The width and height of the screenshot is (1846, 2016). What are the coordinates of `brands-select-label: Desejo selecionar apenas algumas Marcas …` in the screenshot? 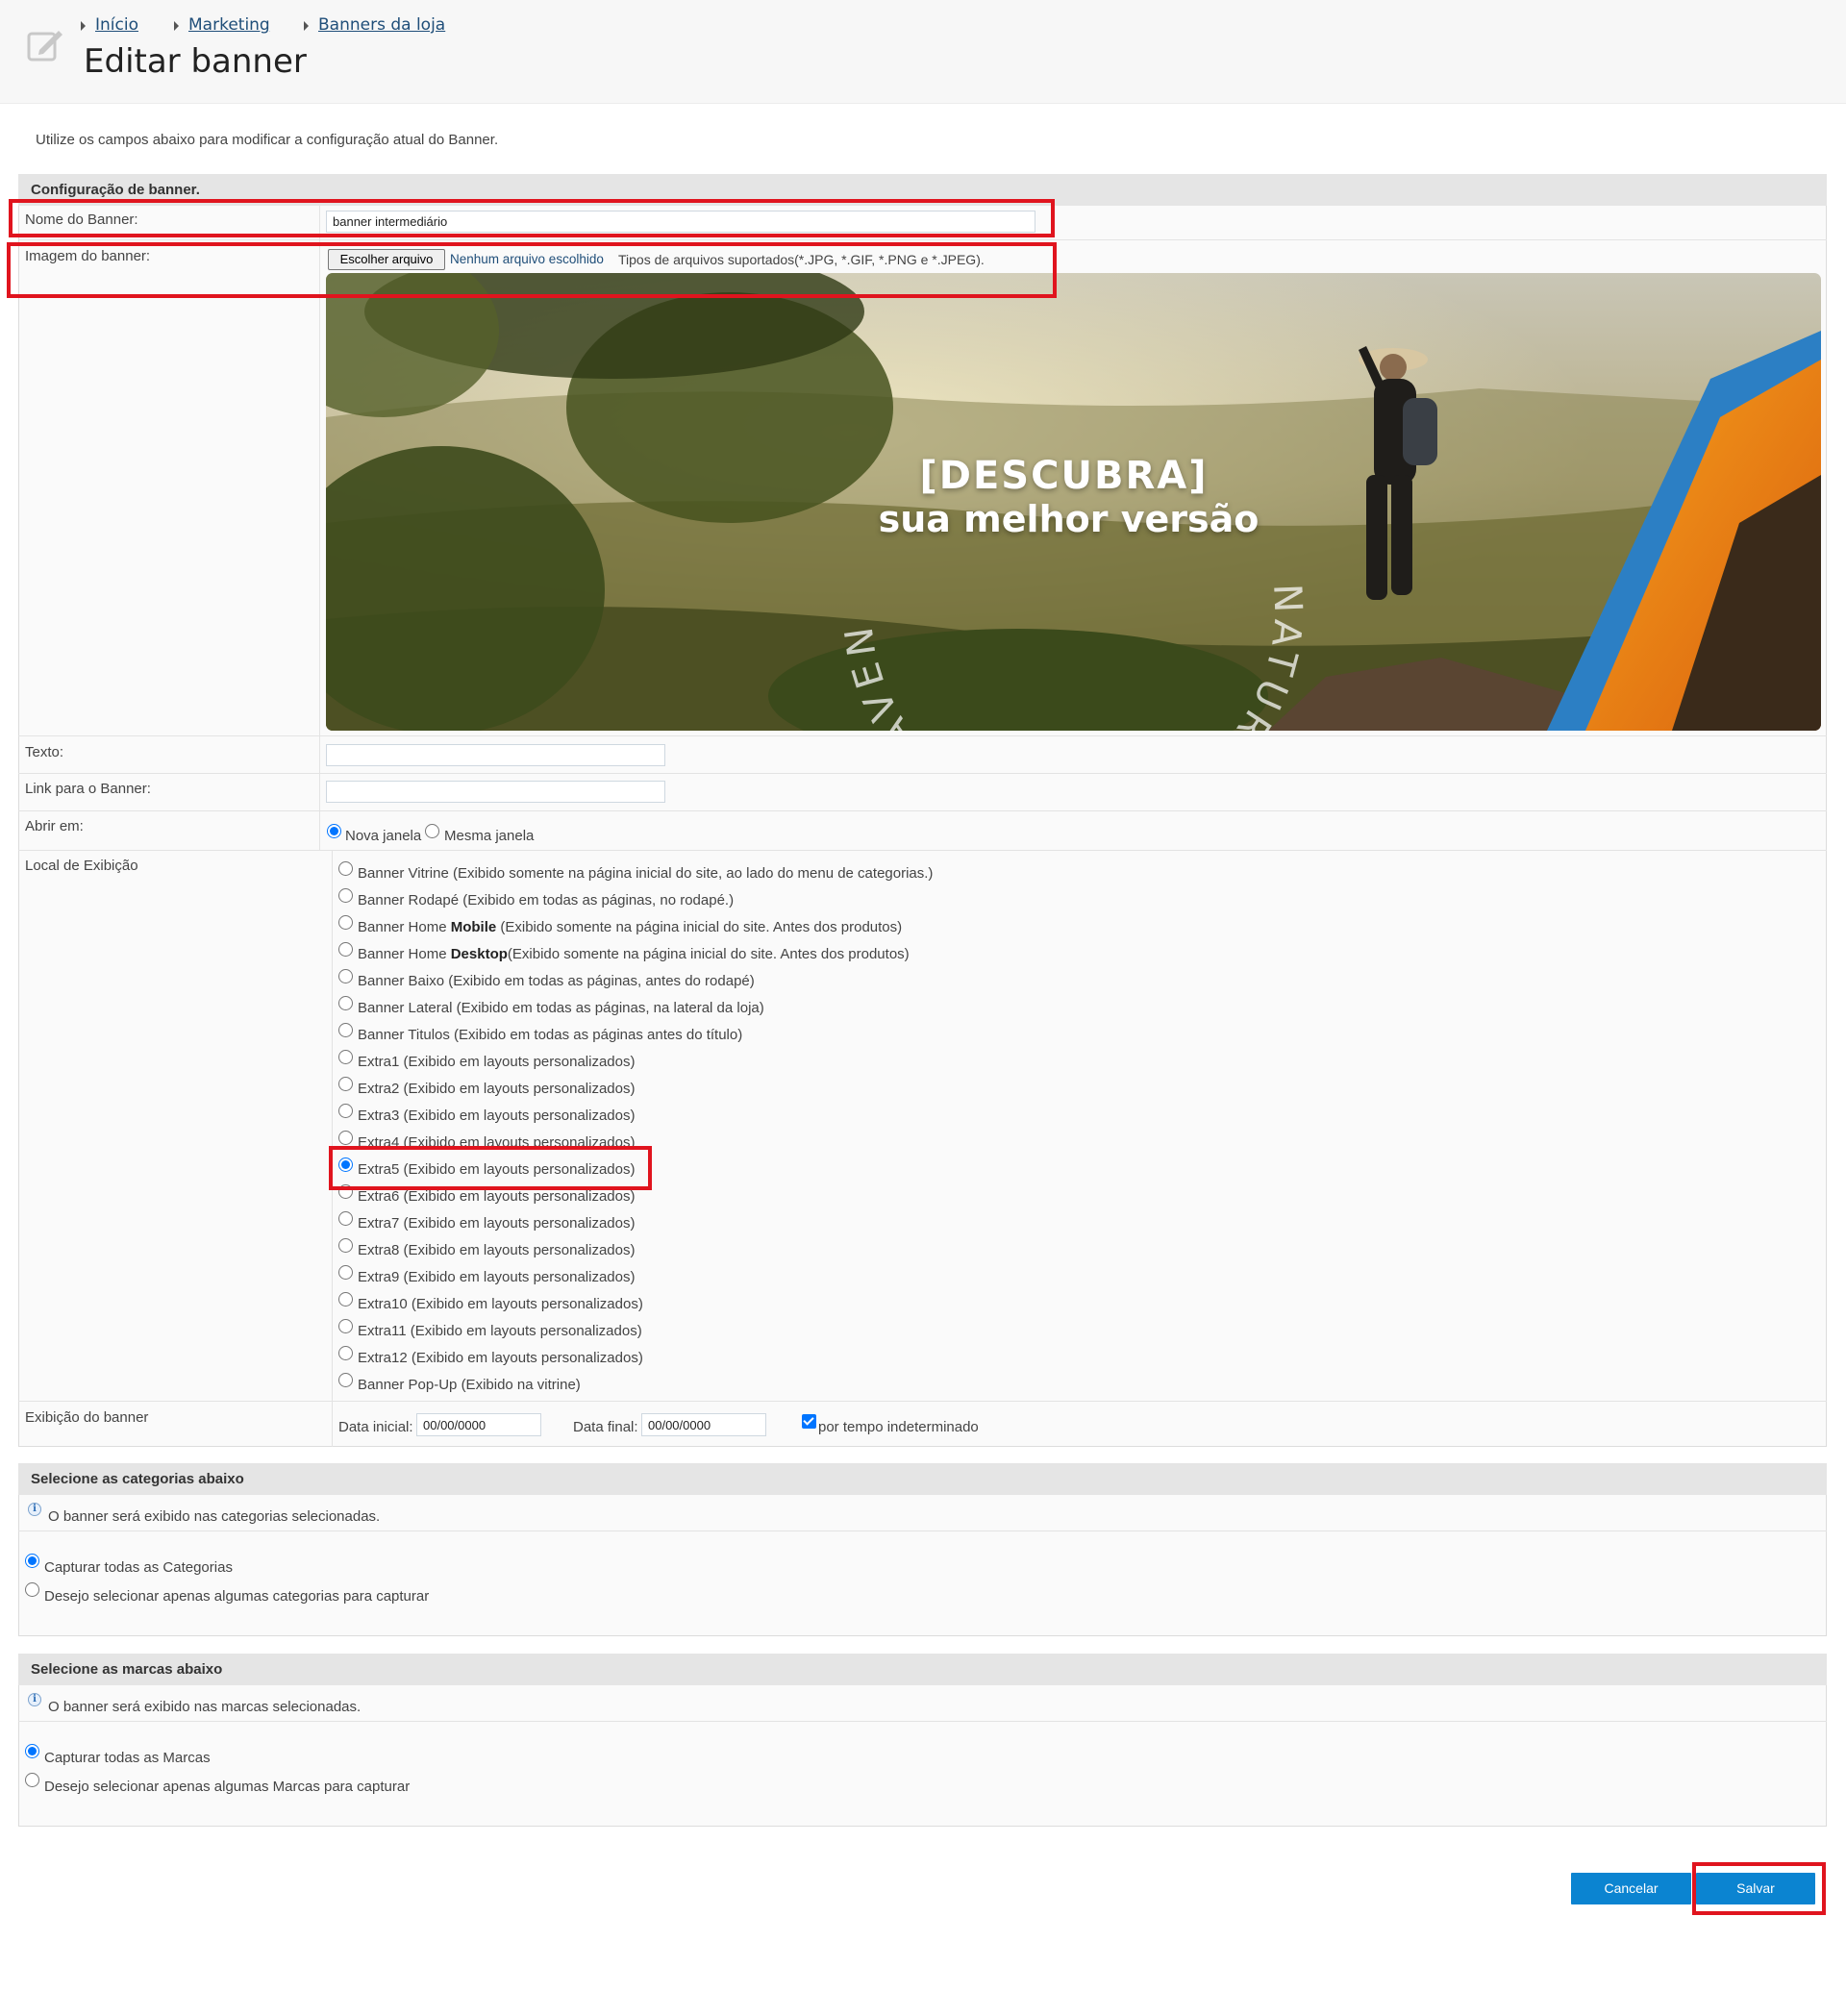 It's located at (227, 1787).